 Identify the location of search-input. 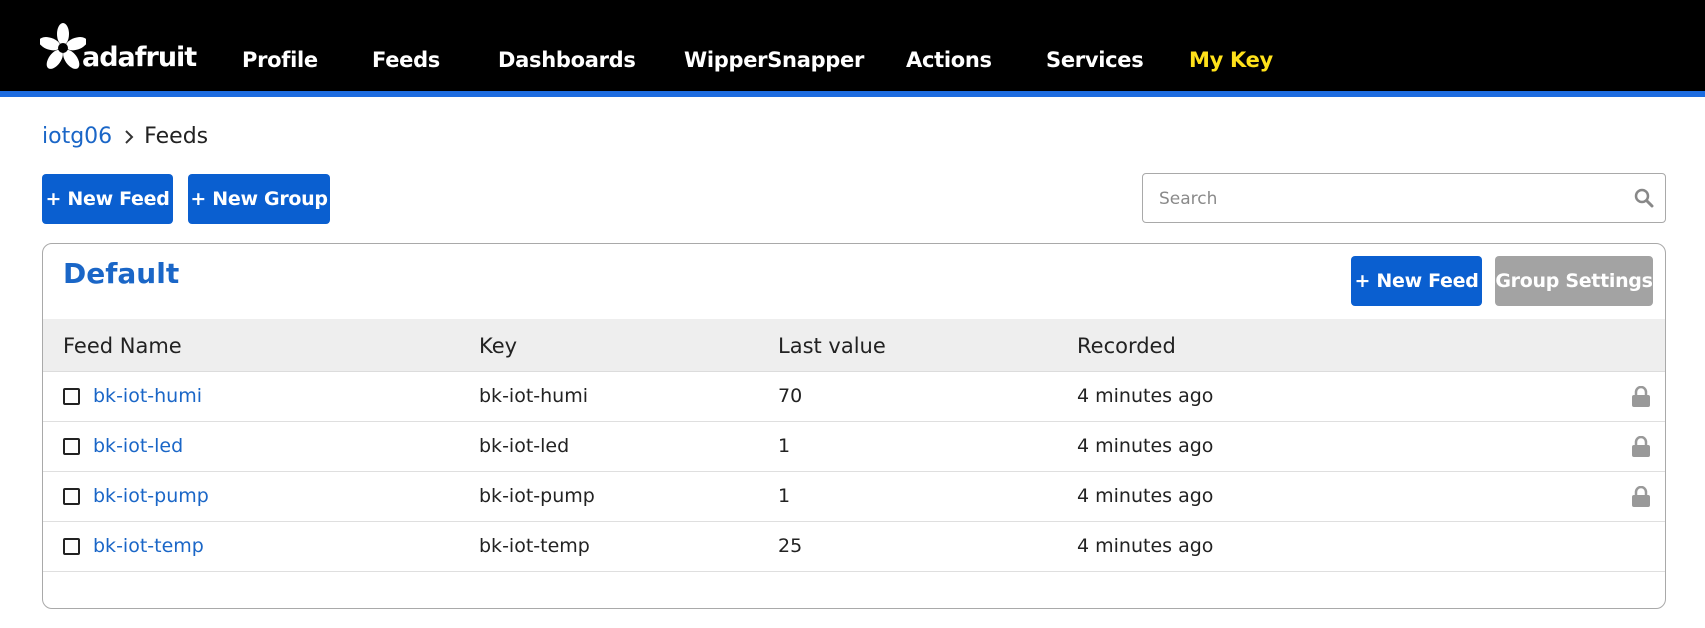
(1389, 199).